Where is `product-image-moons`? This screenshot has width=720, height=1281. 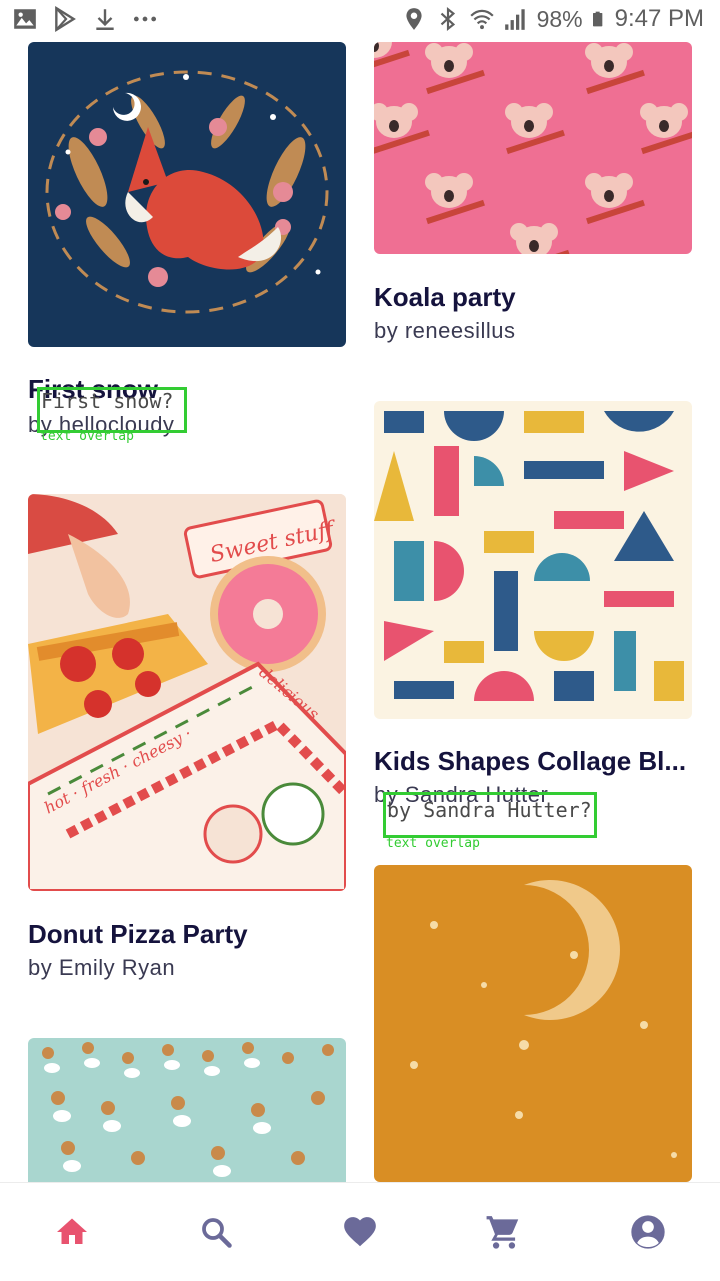 product-image-moons is located at coordinates (533, 1023).